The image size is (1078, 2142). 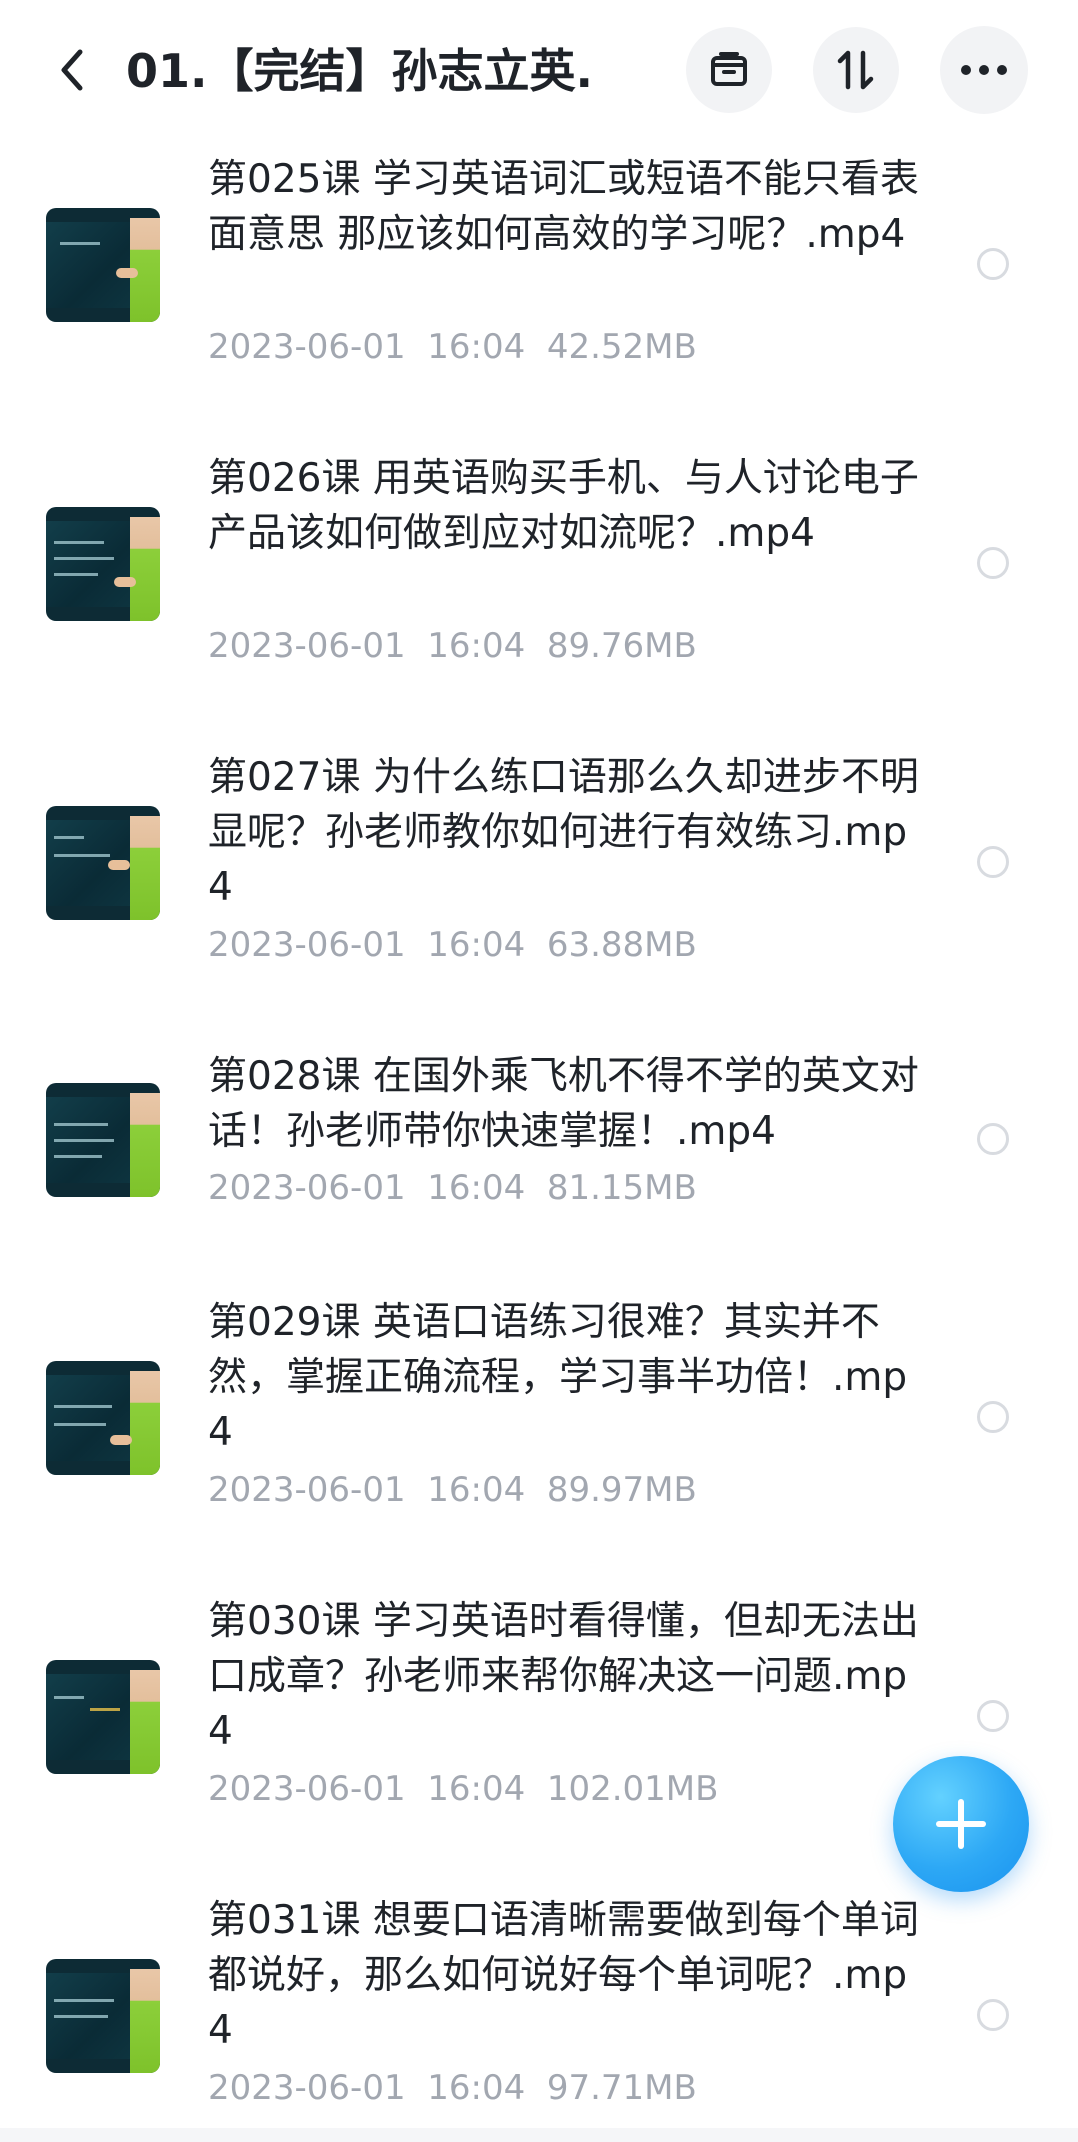 I want to click on plus-icon, so click(x=961, y=1824).